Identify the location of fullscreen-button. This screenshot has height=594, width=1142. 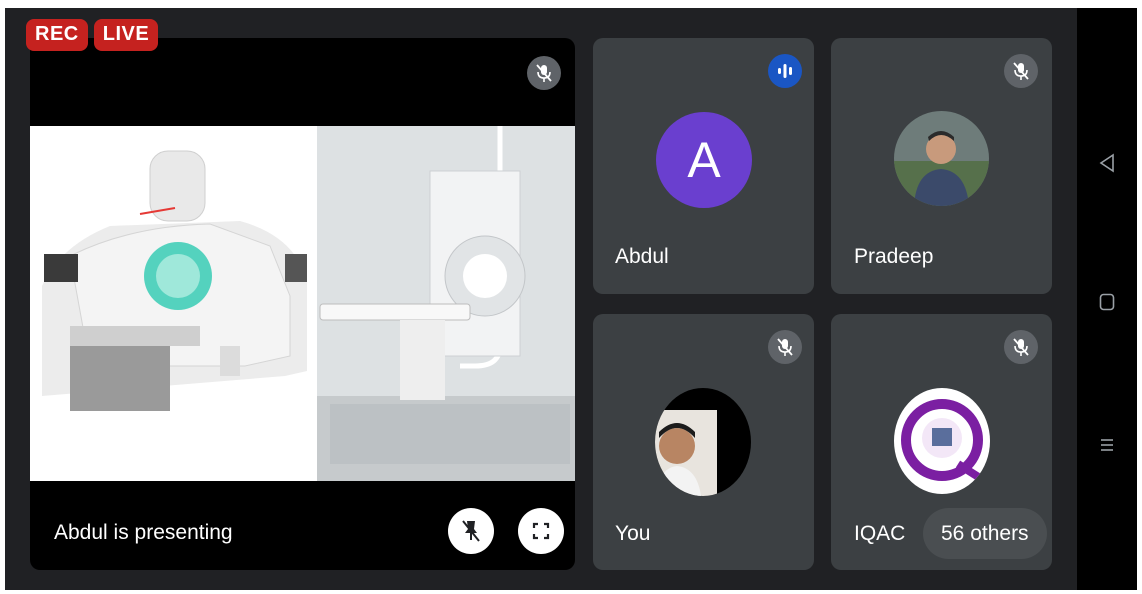
(541, 531).